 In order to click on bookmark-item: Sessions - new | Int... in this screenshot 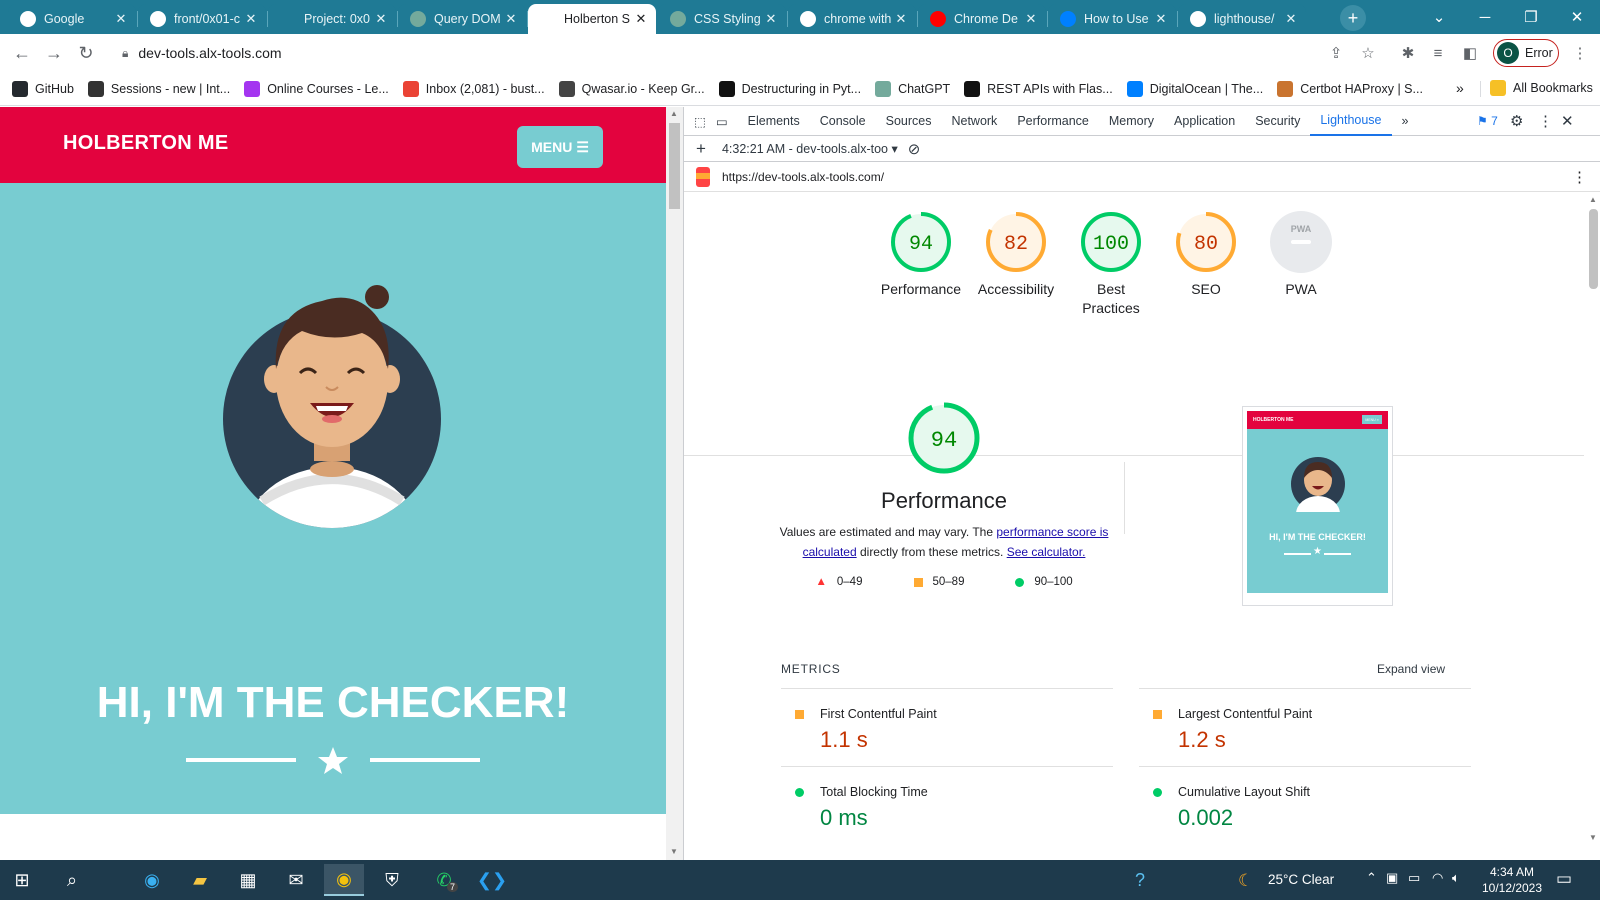, I will do `click(158, 88)`.